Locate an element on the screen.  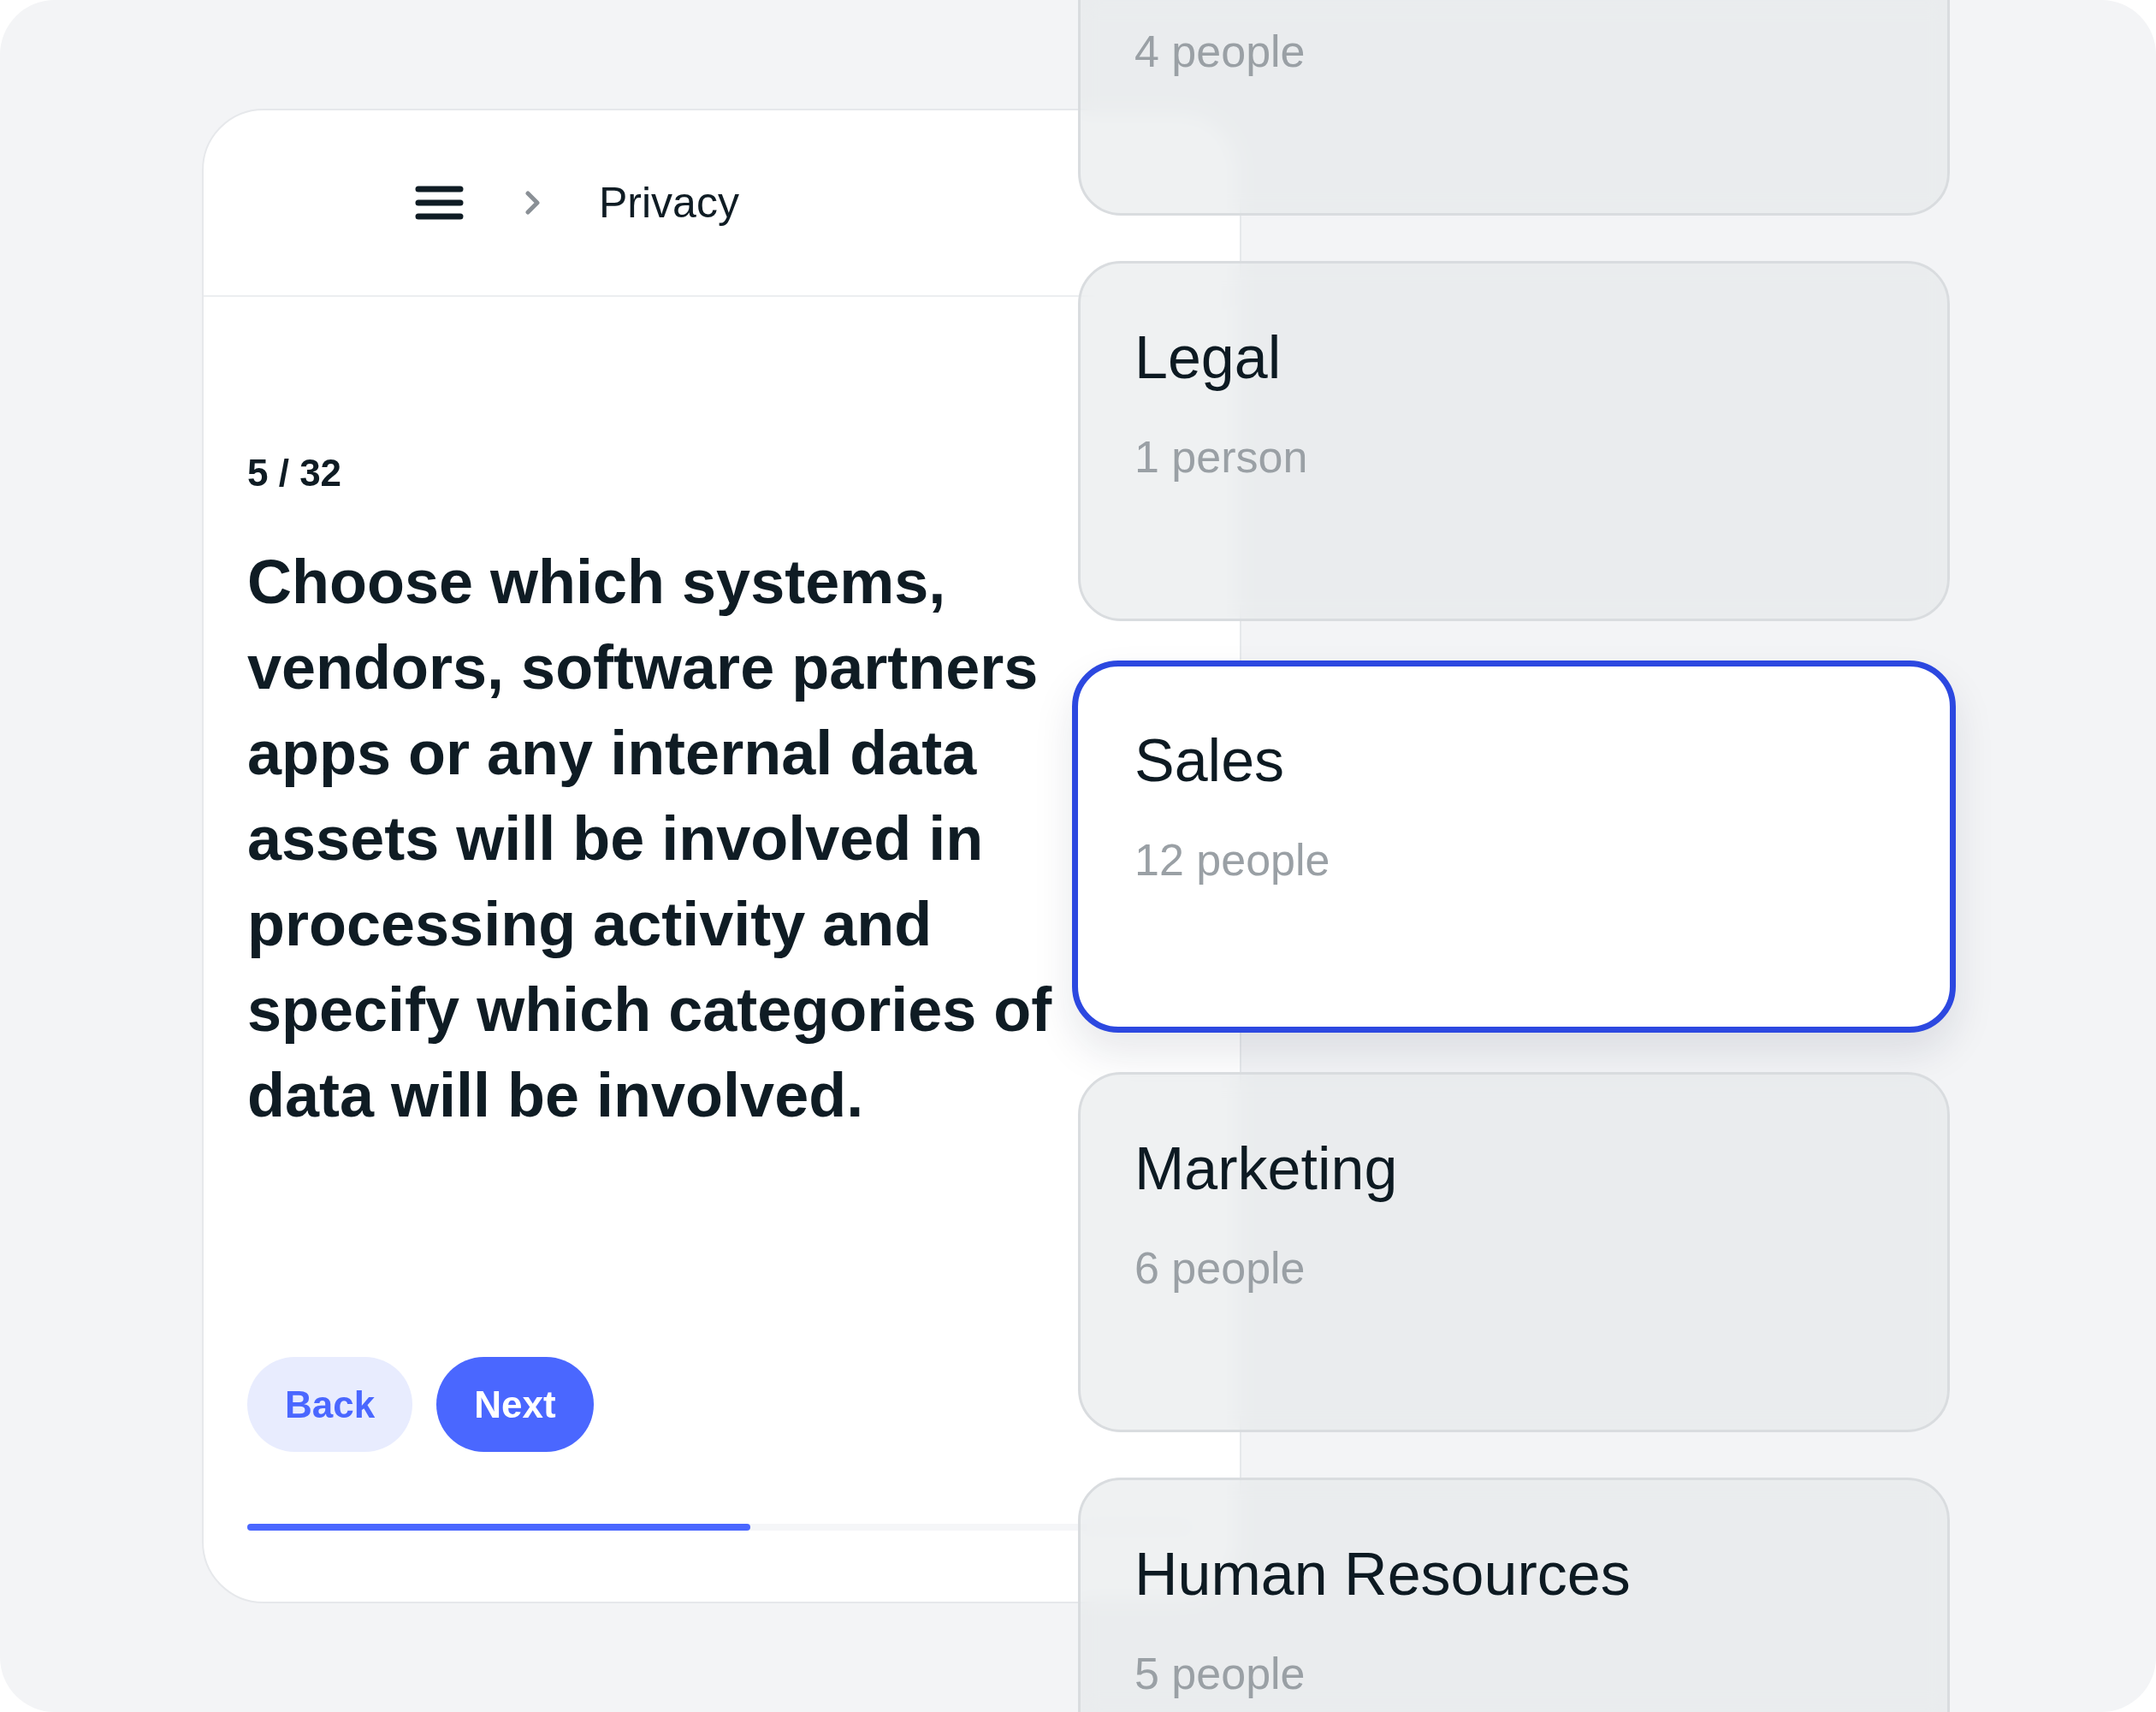
next-button: Next is located at coordinates (515, 1404).